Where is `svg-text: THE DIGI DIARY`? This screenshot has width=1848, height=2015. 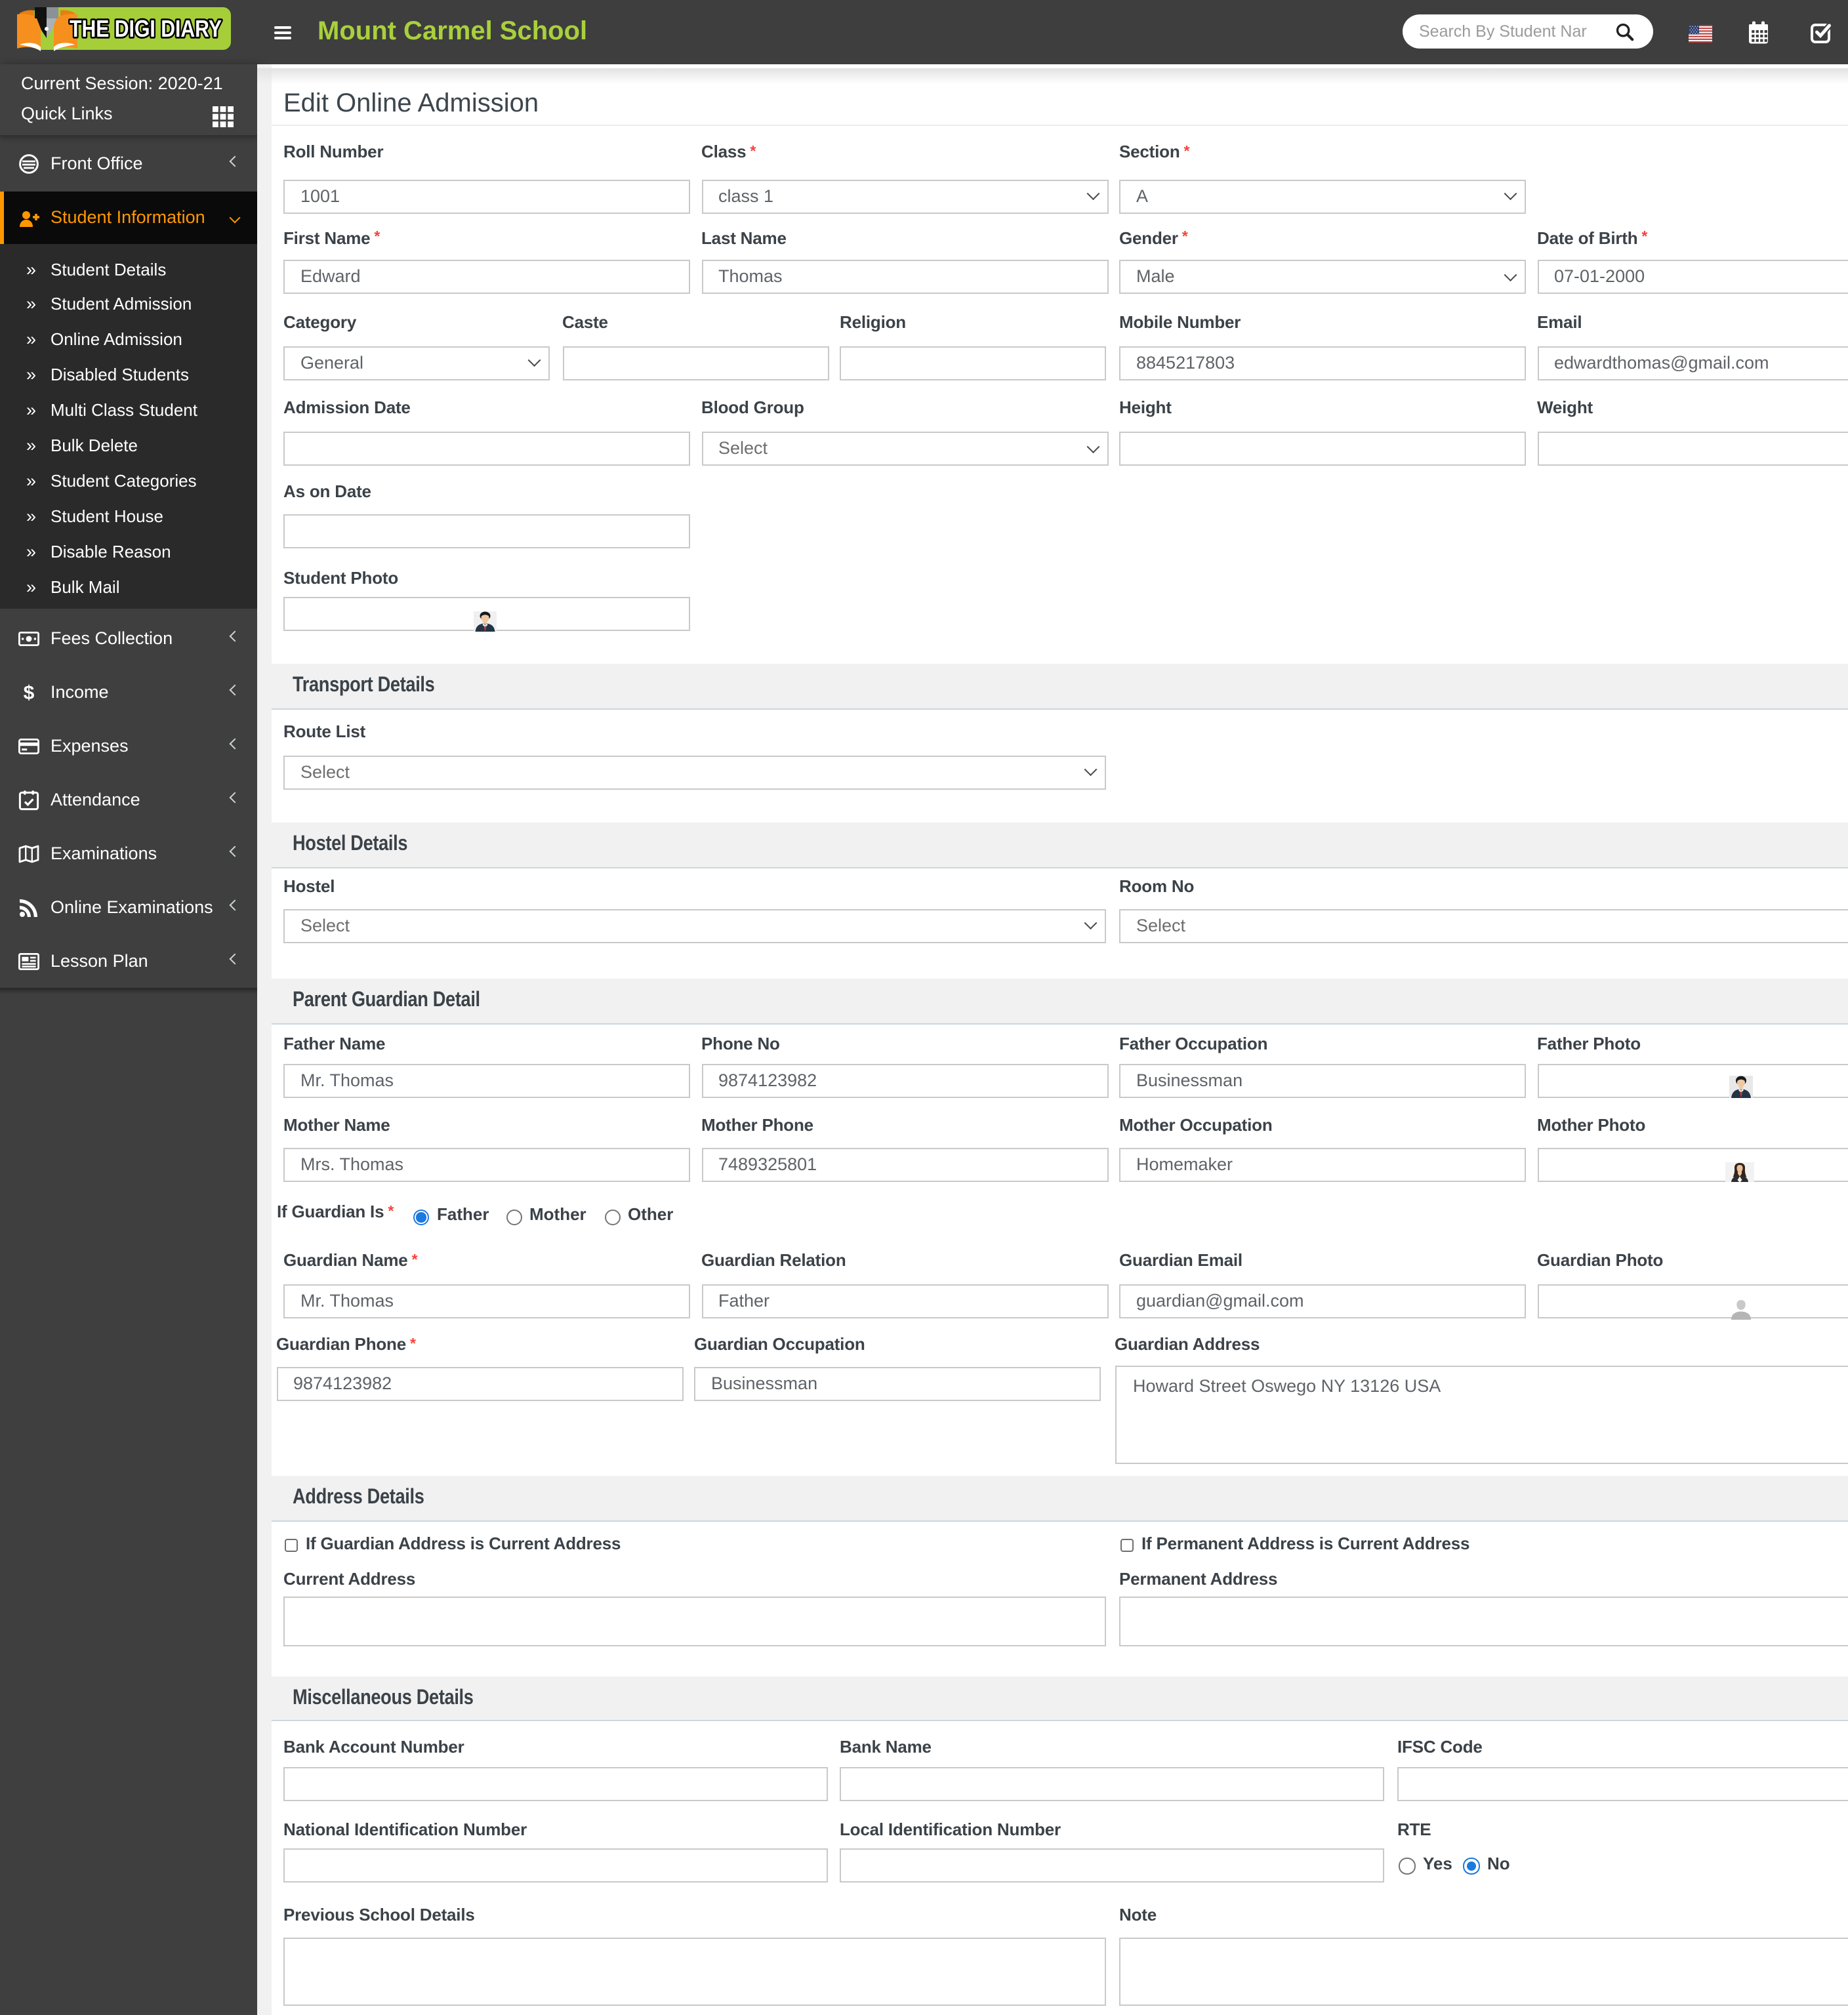
svg-text: THE DIGI DIARY is located at coordinates (146, 28).